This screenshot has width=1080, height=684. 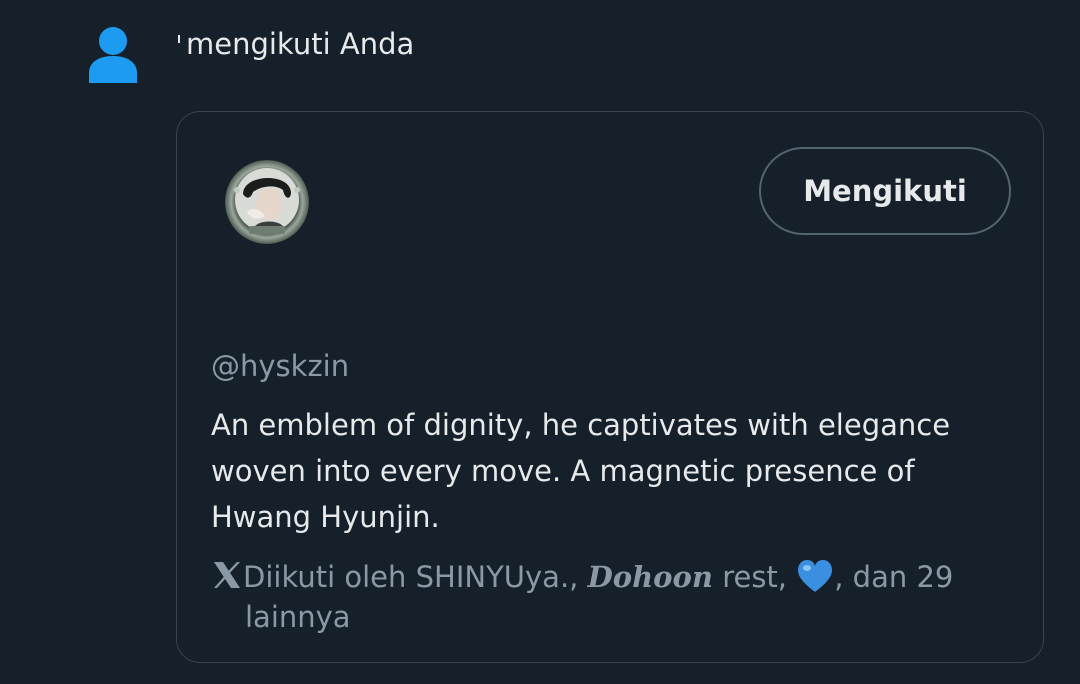 I want to click on x-logo-icon, so click(x=227, y=575).